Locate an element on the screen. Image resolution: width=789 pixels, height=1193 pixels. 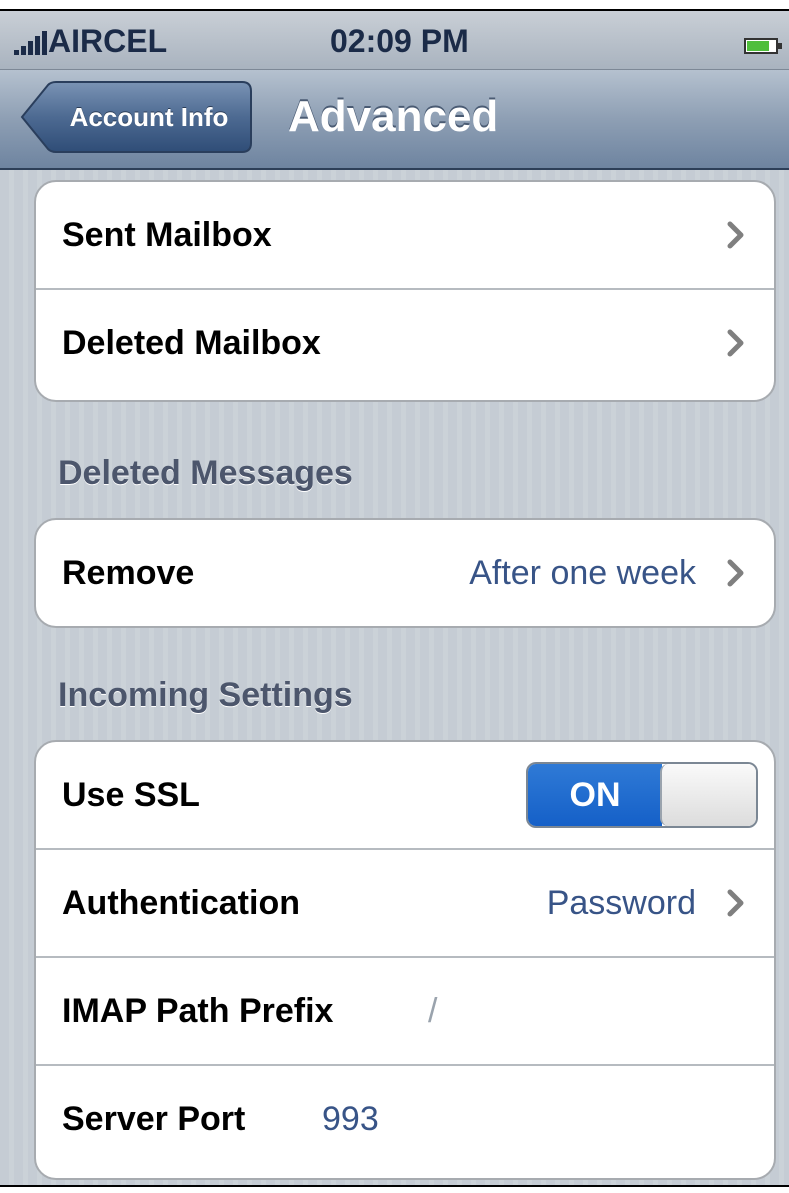
remove-label: Remove is located at coordinates (128, 573).